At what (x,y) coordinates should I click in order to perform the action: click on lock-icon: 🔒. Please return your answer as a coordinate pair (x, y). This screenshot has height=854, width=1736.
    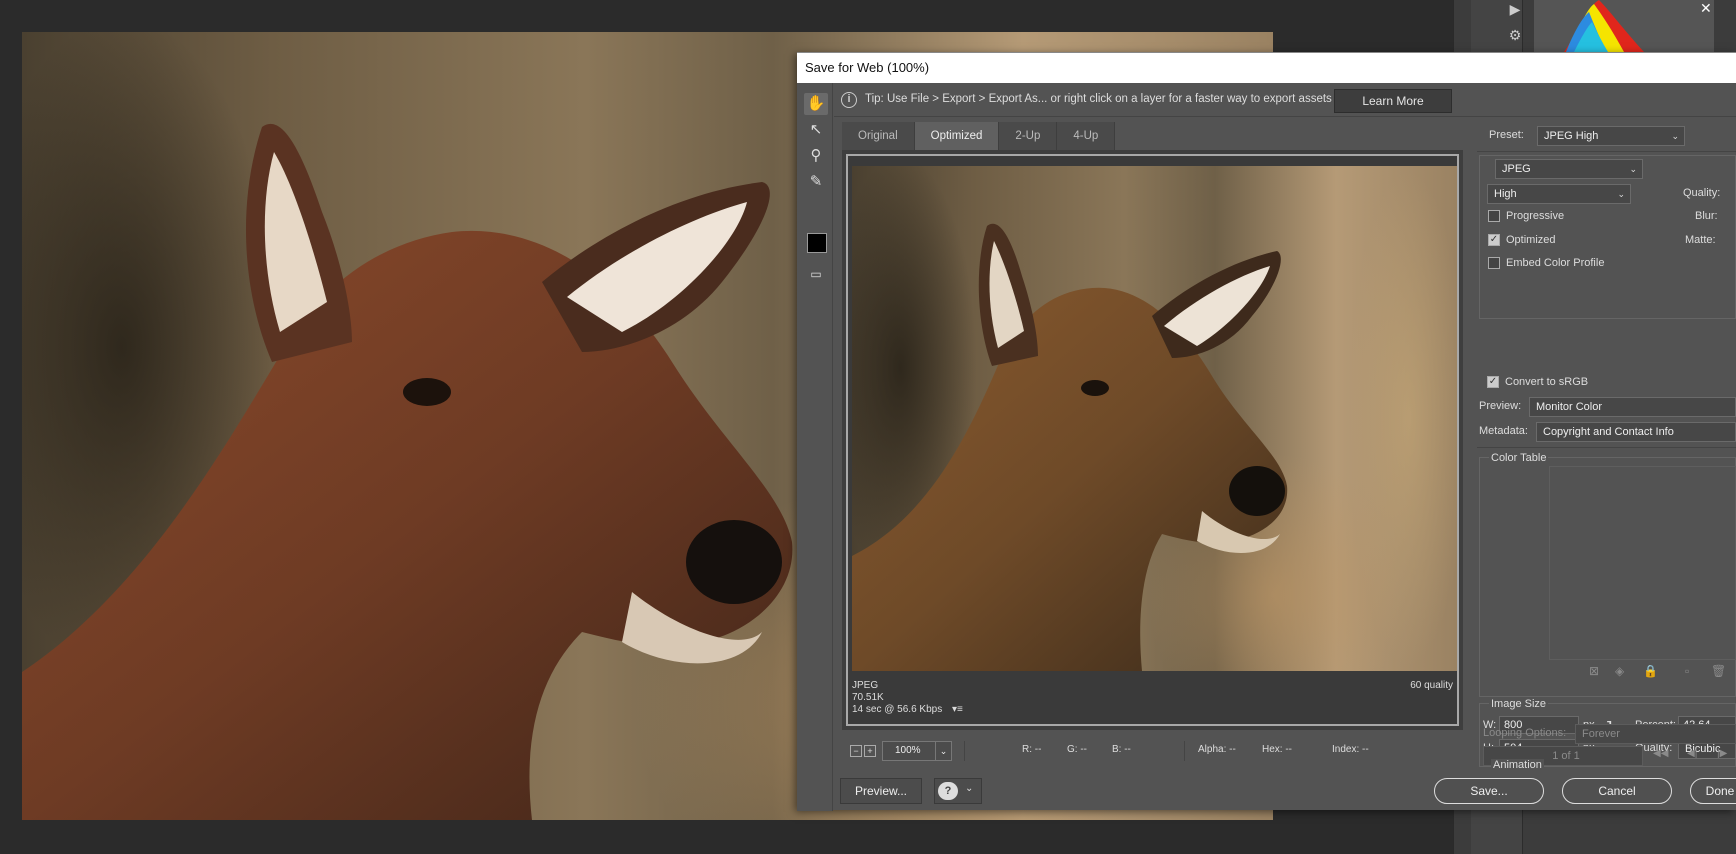
    Looking at the image, I should click on (1650, 671).